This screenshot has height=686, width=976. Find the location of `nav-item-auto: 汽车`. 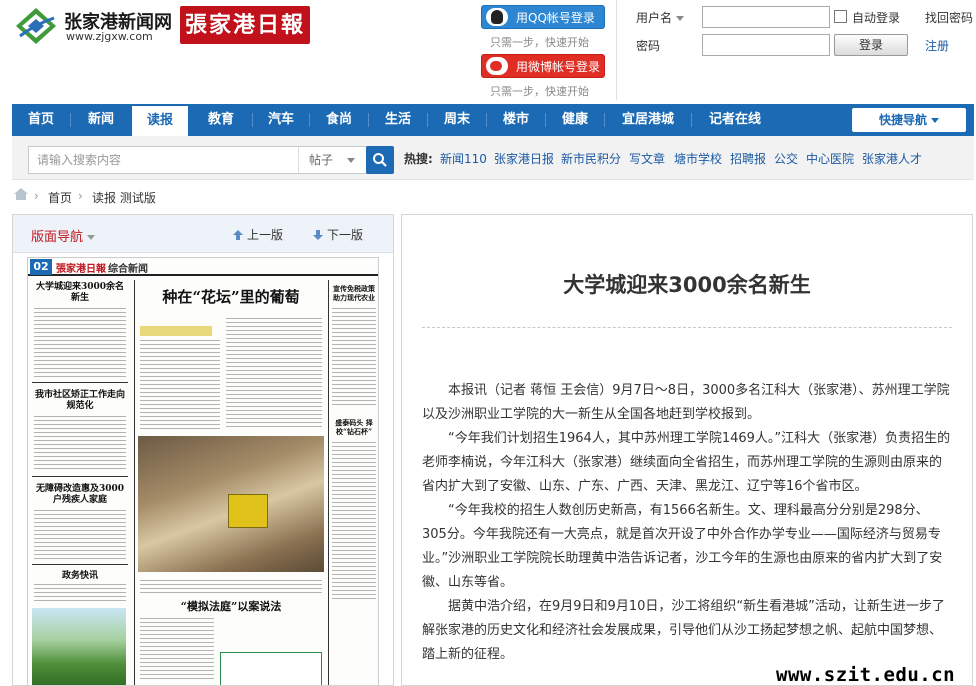

nav-item-auto: 汽车 is located at coordinates (281, 120).